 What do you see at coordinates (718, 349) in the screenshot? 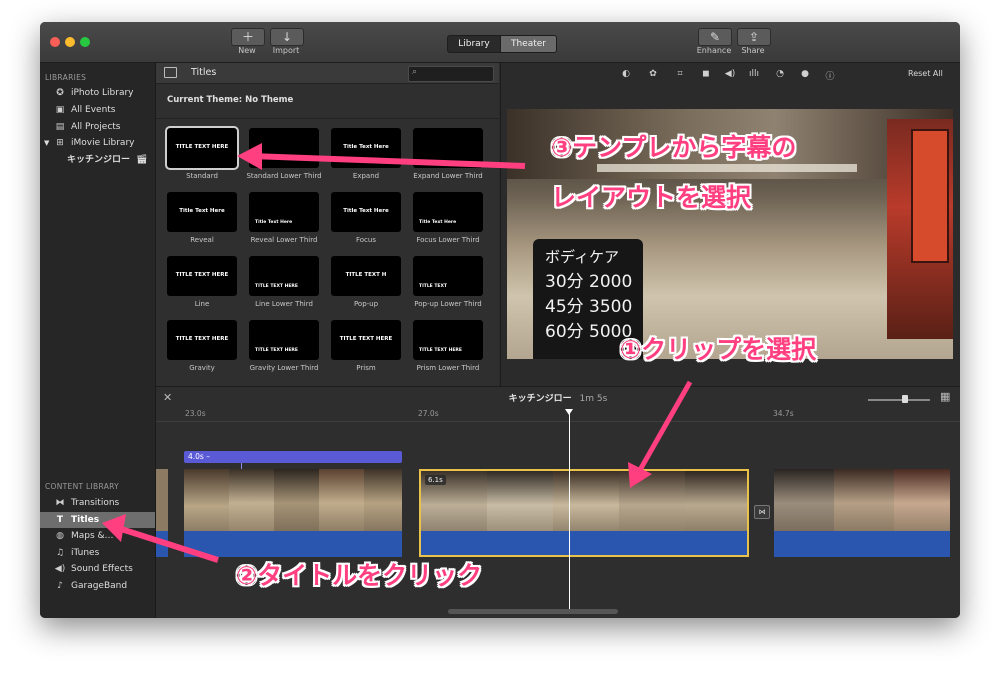
I see `step1-annotation: ①クリップを選択` at bounding box center [718, 349].